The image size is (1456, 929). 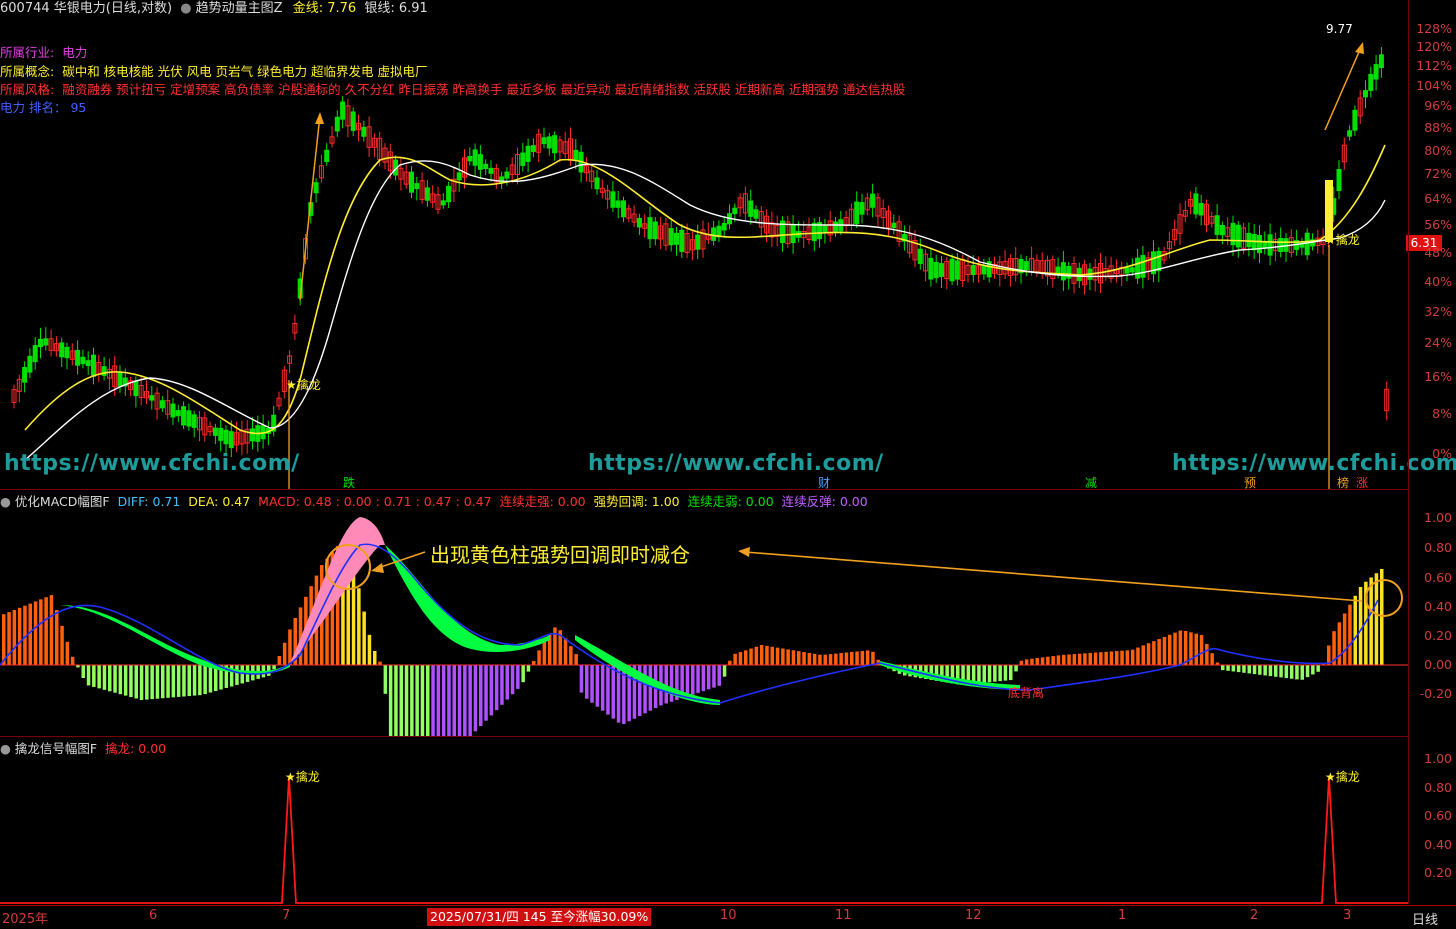 What do you see at coordinates (175, 640) in the screenshot?
I see `macd-green-band` at bounding box center [175, 640].